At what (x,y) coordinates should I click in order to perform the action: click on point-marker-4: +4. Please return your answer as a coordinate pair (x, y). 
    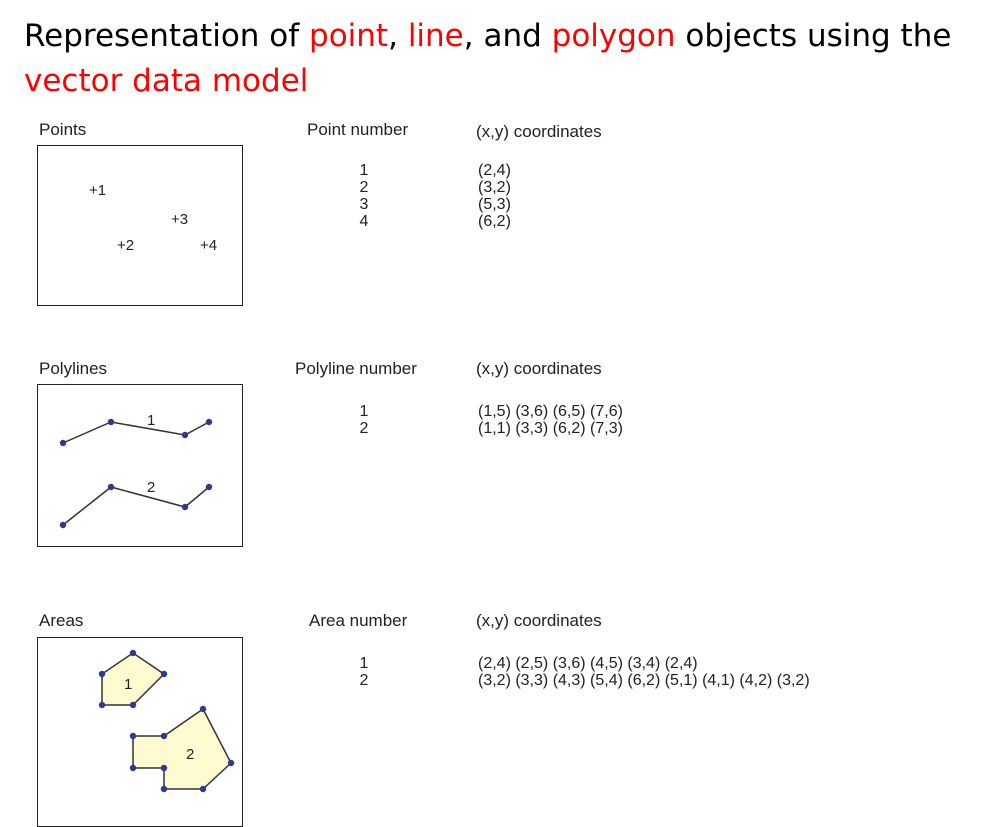
    Looking at the image, I should click on (209, 245).